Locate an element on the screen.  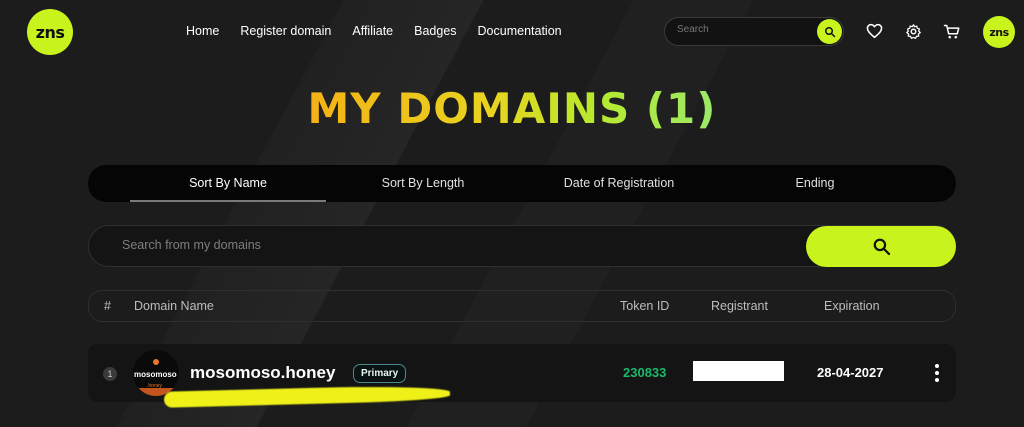
settings-button is located at coordinates (913, 31).